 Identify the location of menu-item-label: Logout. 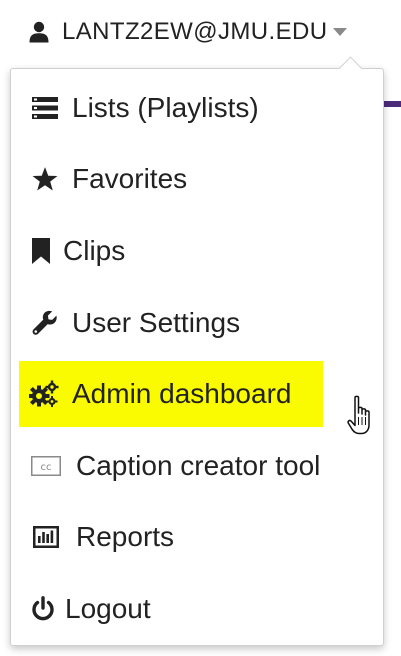
(108, 608).